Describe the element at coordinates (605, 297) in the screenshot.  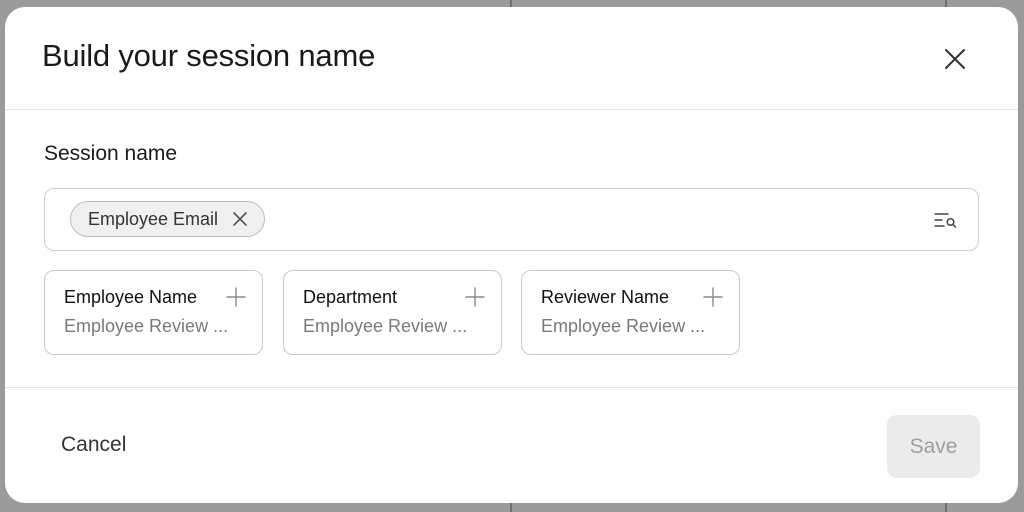
I see `suggestion-title: Reviewer Name` at that location.